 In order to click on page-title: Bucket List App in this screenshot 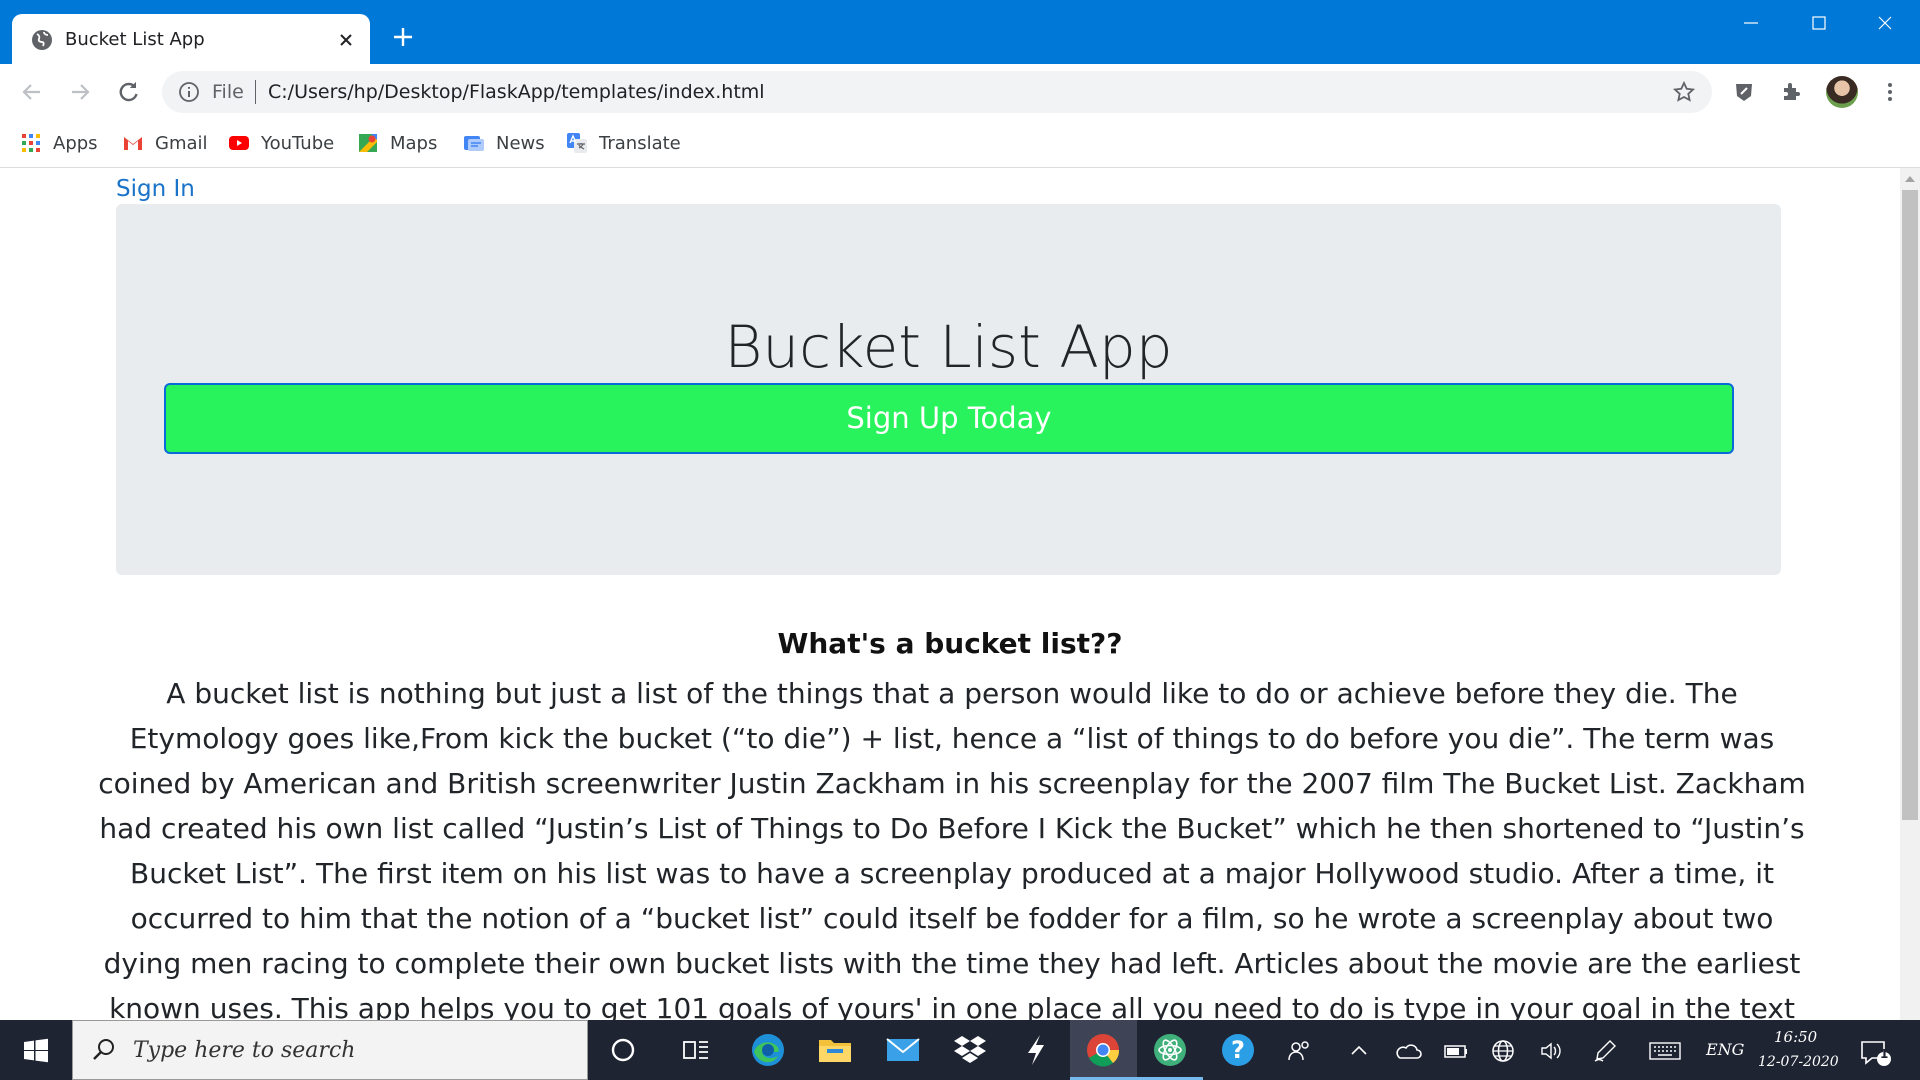, I will do `click(948, 347)`.